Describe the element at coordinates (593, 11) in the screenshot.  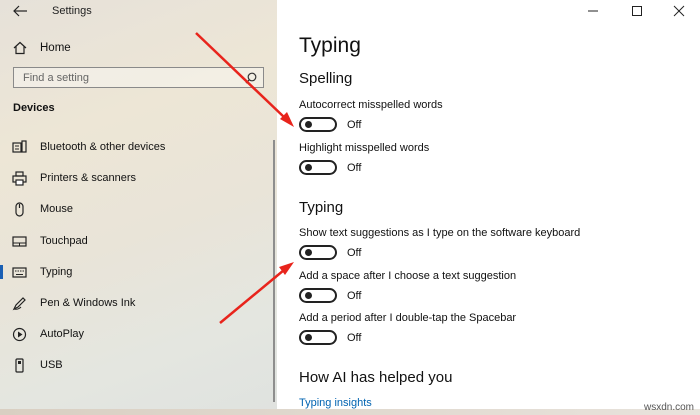
I see `minimize-icon` at that location.